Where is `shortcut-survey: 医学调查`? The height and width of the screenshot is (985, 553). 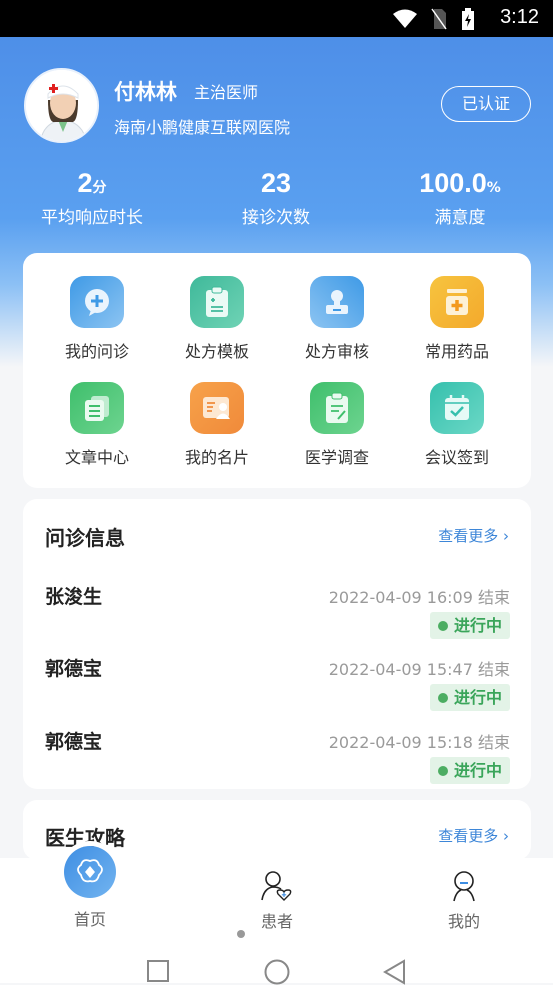 shortcut-survey: 医学调查 is located at coordinates (337, 425).